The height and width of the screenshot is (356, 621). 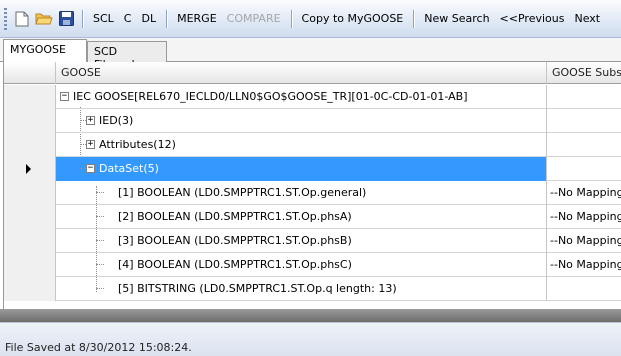 I want to click on tree-node-label: [4] BOOLEAN (LD0.SMPPTRC1.ST.Op.phsC), so click(x=235, y=264).